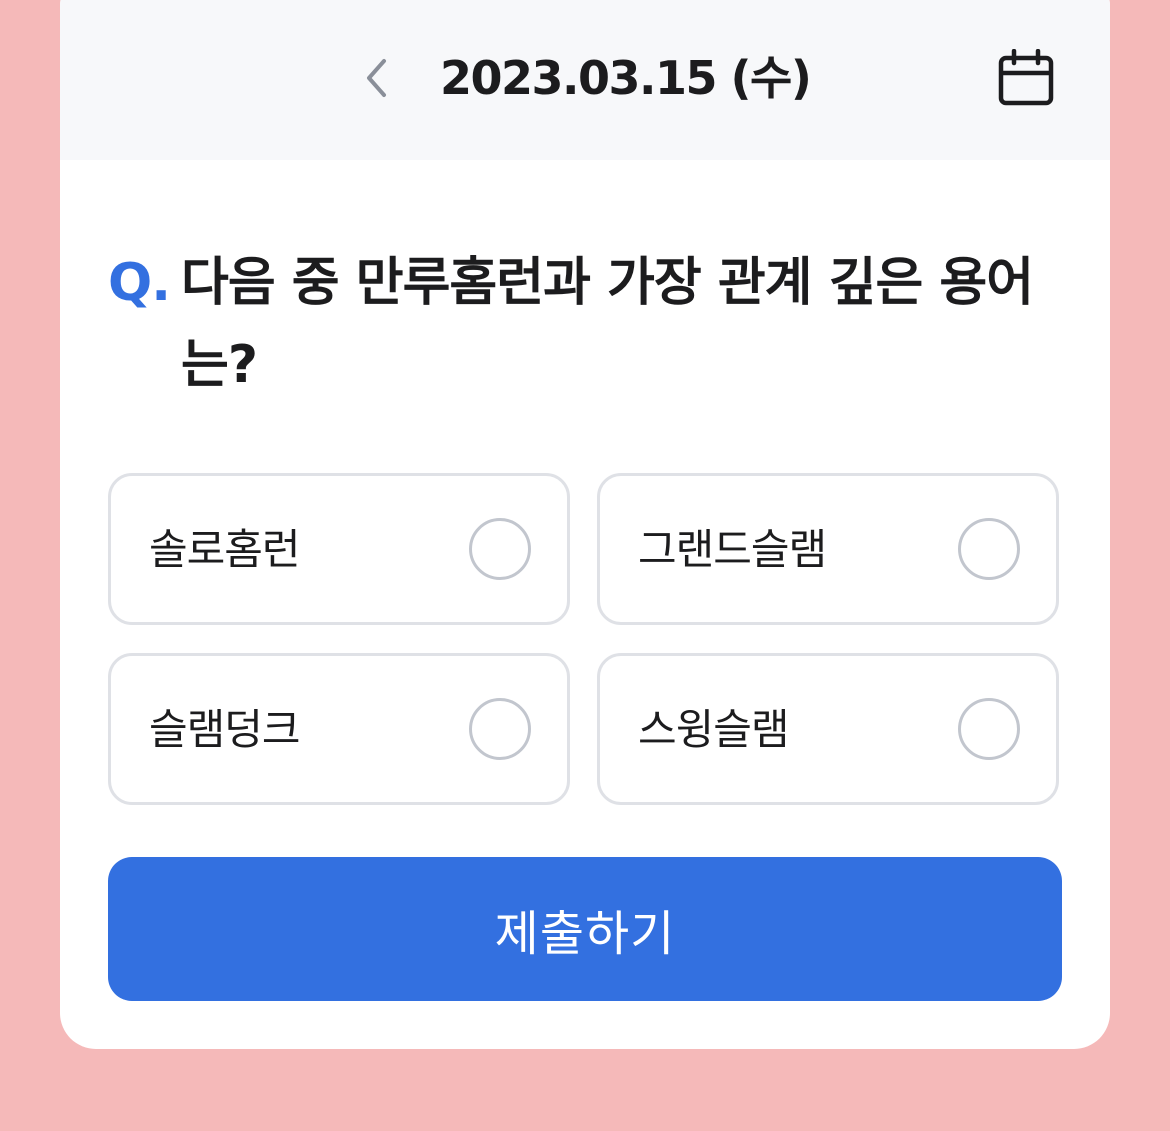  What do you see at coordinates (607, 324) in the screenshot?
I see `question-text: 다음 중 만루홈런과 가장 관계 깊은 용어는?` at bounding box center [607, 324].